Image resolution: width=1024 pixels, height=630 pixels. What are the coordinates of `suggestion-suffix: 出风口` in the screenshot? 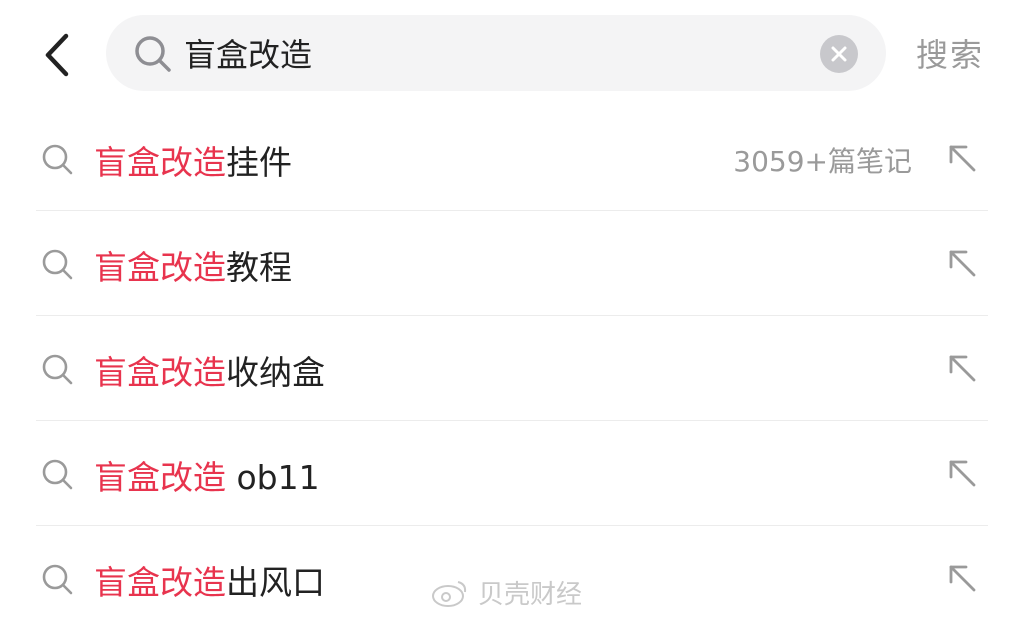 It's located at (275, 582).